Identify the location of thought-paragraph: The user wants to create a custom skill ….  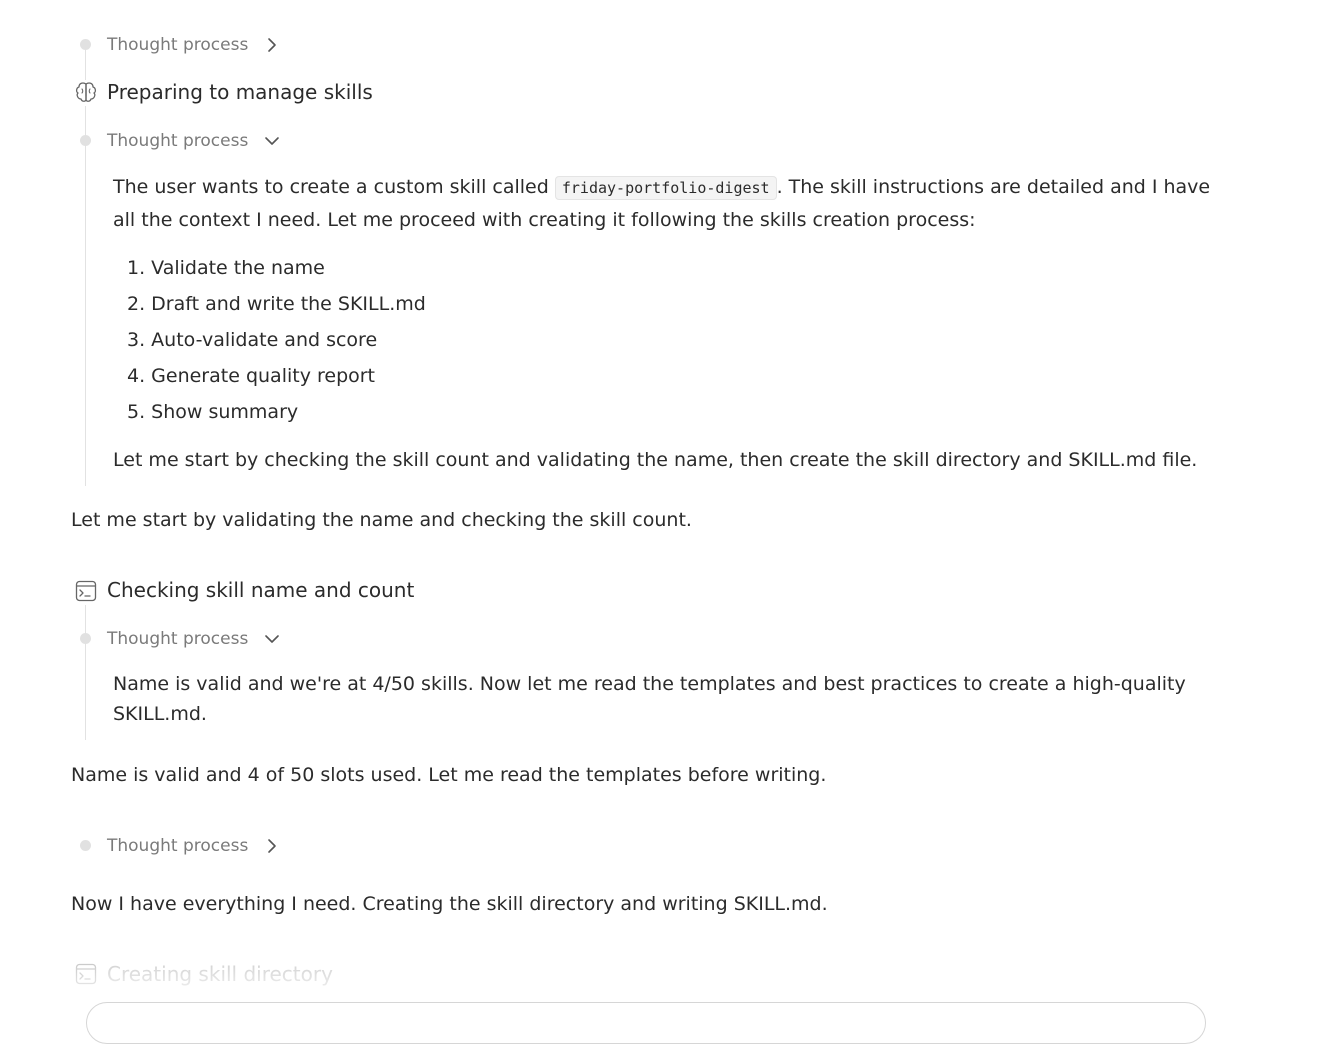
(673, 203).